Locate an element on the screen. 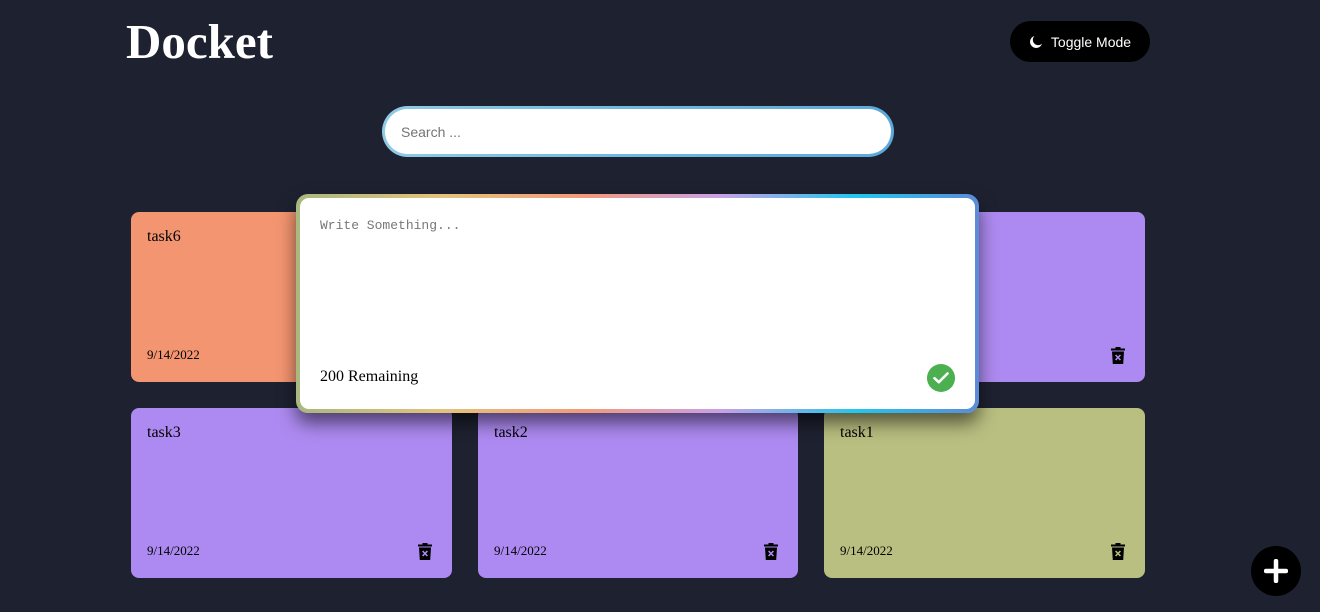  toggle-mode-label: Toggle Mode is located at coordinates (1091, 41).